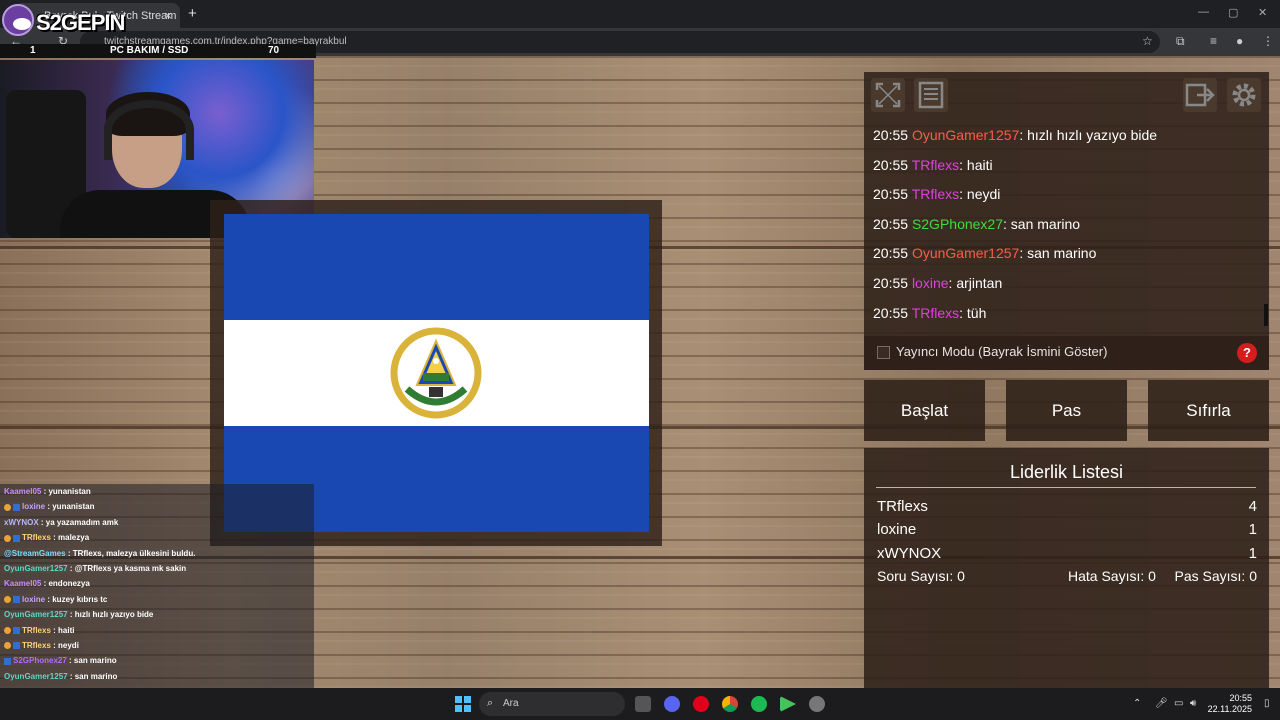 The image size is (1280, 720). I want to click on notification-icon: ▯, so click(1267, 703).